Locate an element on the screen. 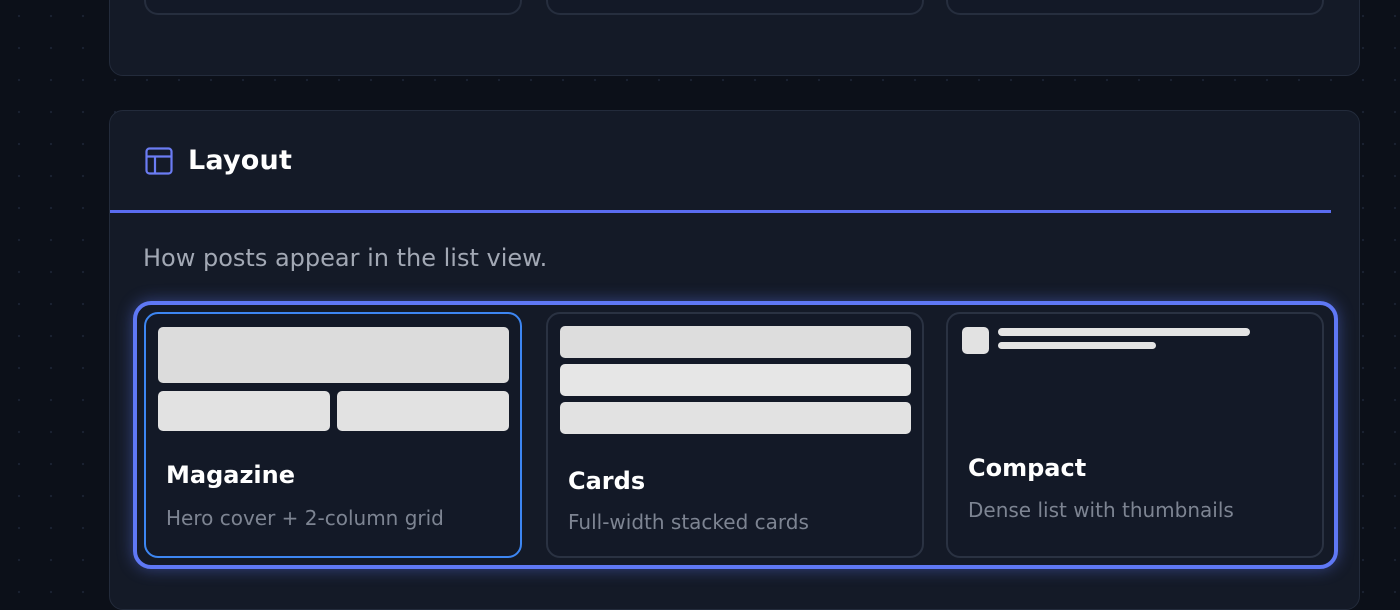 This screenshot has width=1400, height=610. option-title: Cards is located at coordinates (607, 481).